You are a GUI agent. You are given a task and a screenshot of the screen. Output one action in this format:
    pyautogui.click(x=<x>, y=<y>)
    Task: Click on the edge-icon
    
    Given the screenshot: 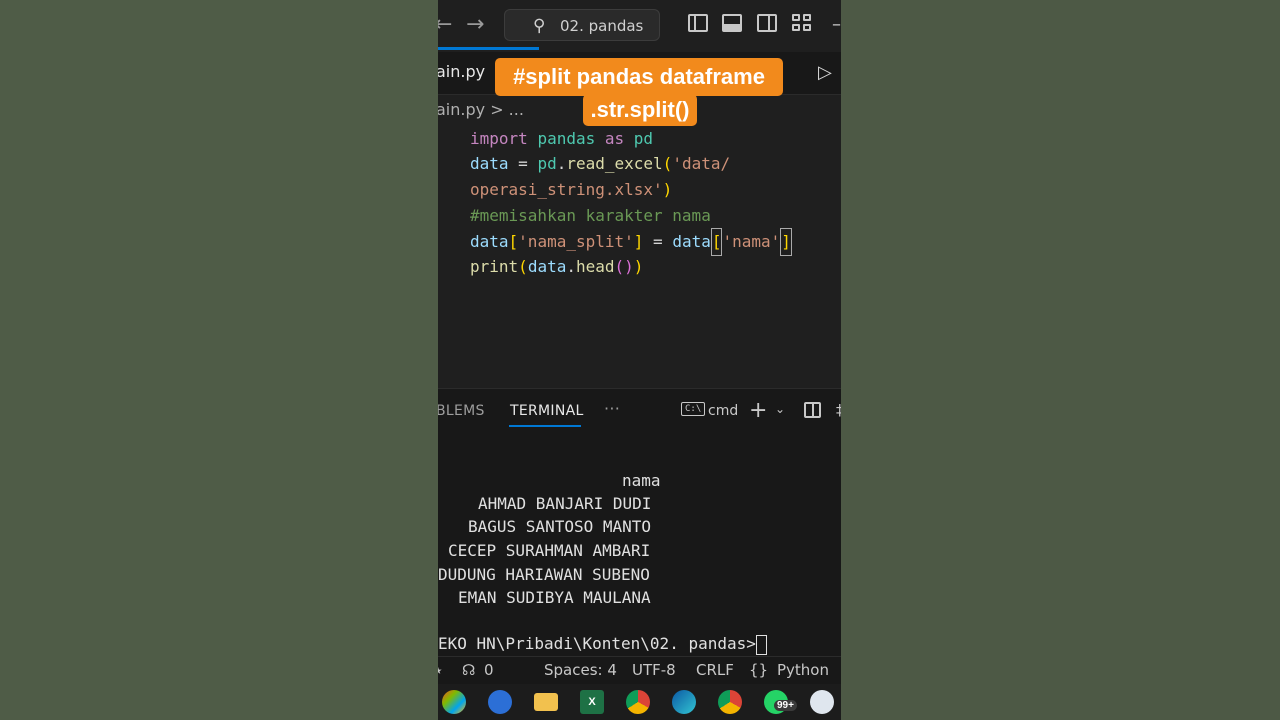 What is the action you would take?
    pyautogui.click(x=684, y=702)
    